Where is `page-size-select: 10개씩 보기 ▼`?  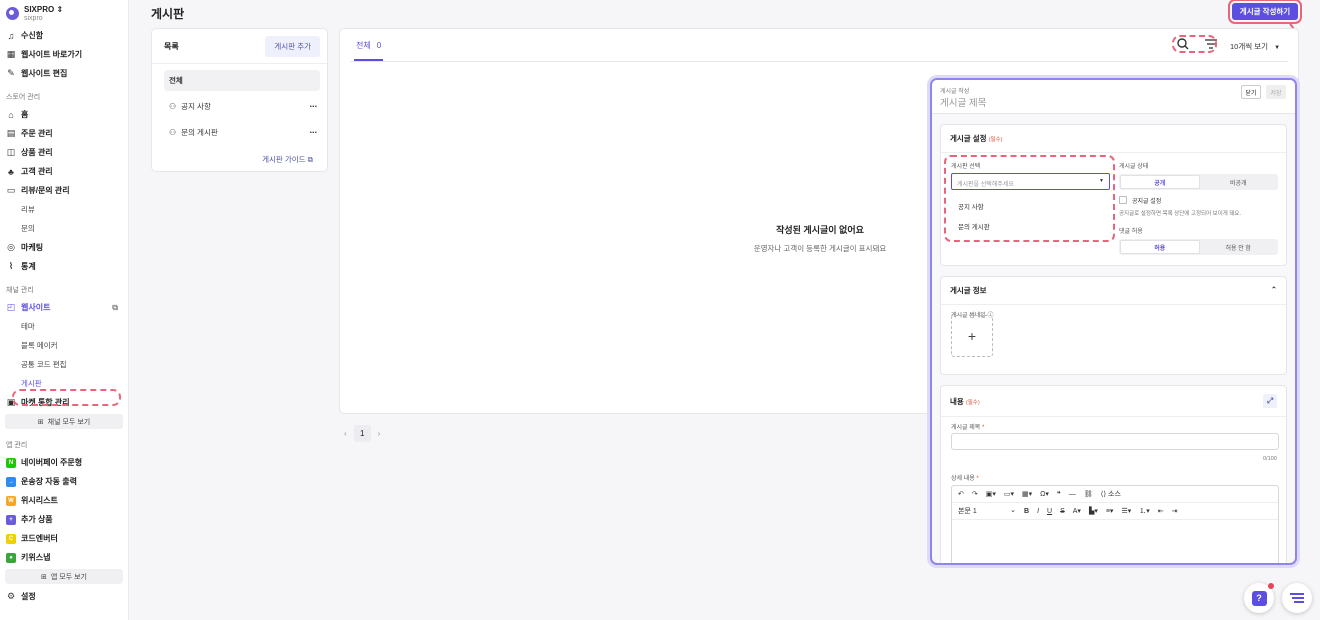 page-size-select: 10개씩 보기 ▼ is located at coordinates (1255, 46).